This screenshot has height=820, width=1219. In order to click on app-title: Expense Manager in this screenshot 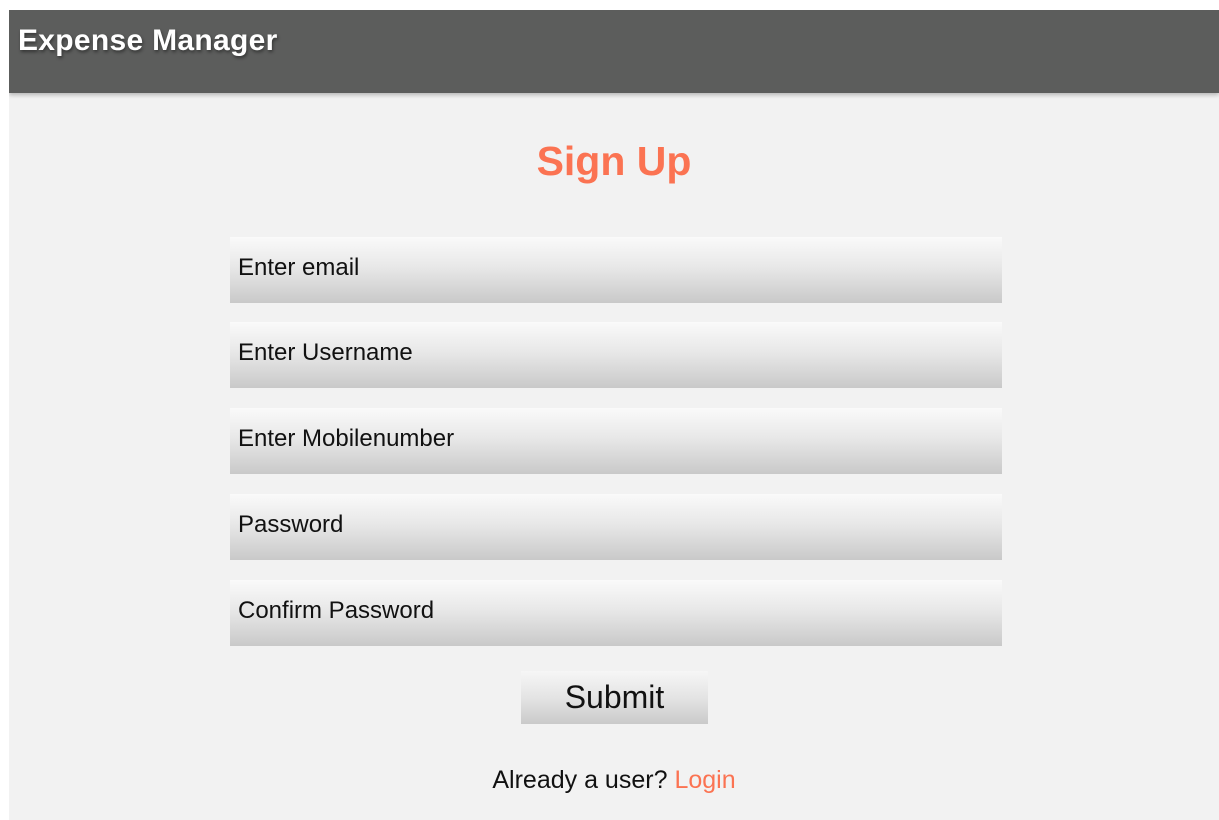, I will do `click(148, 40)`.